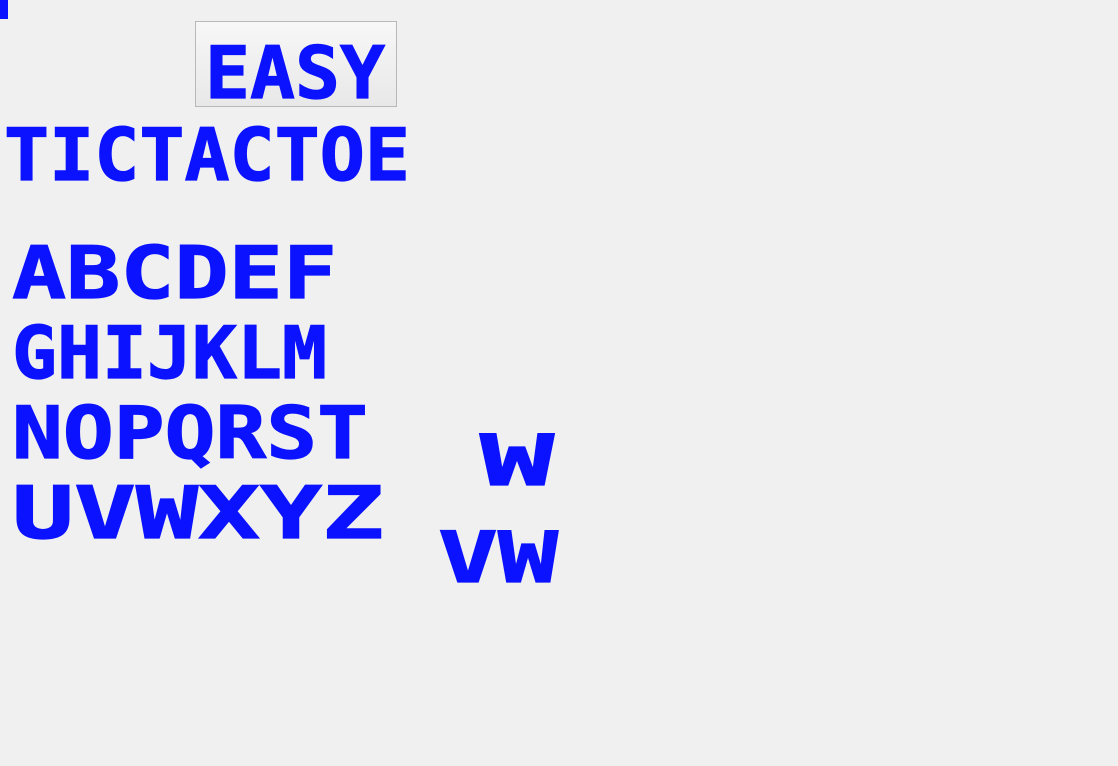 The width and height of the screenshot is (1118, 766). I want to click on alphabet-row-3: NOPQRST, so click(189, 432).